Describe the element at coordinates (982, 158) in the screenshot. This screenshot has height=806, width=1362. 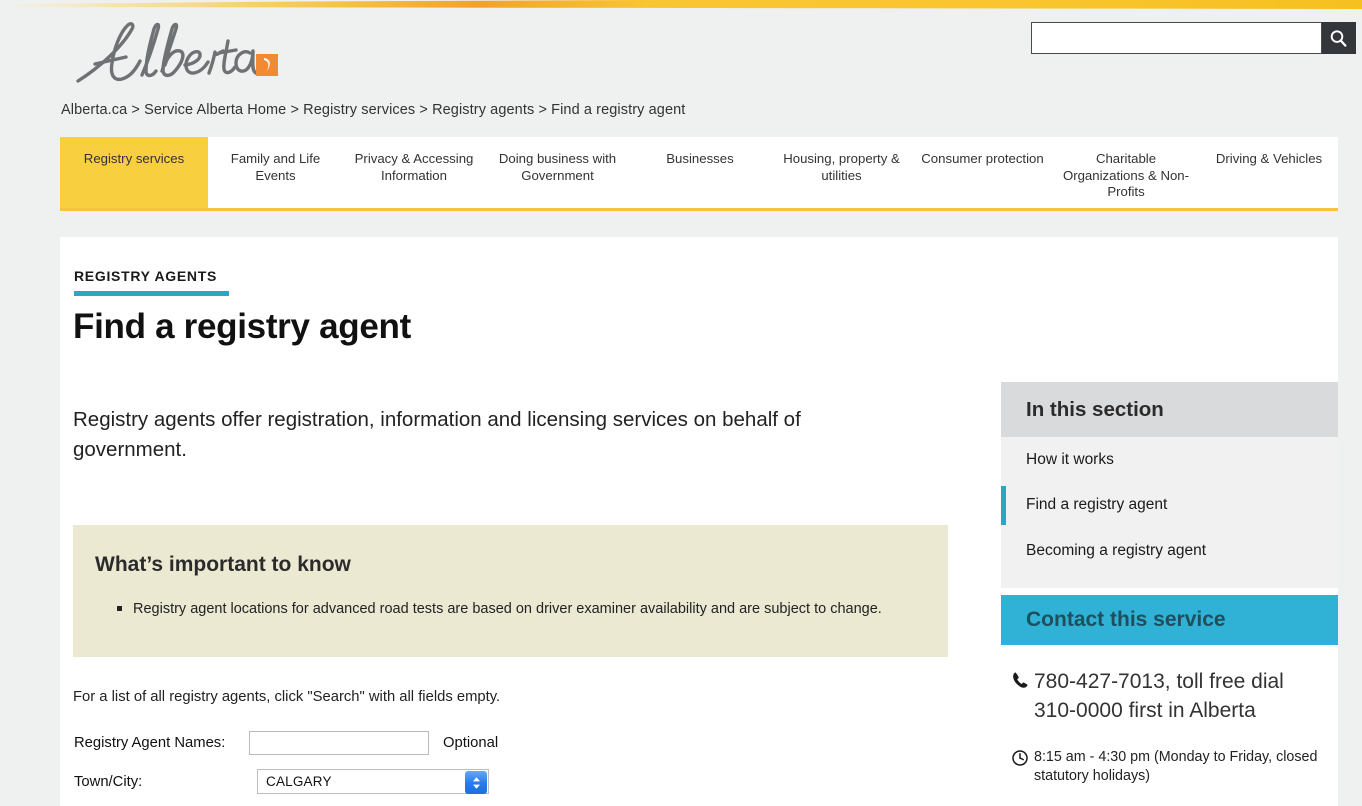
I see `nav-tab-label: Consumer protection` at that location.